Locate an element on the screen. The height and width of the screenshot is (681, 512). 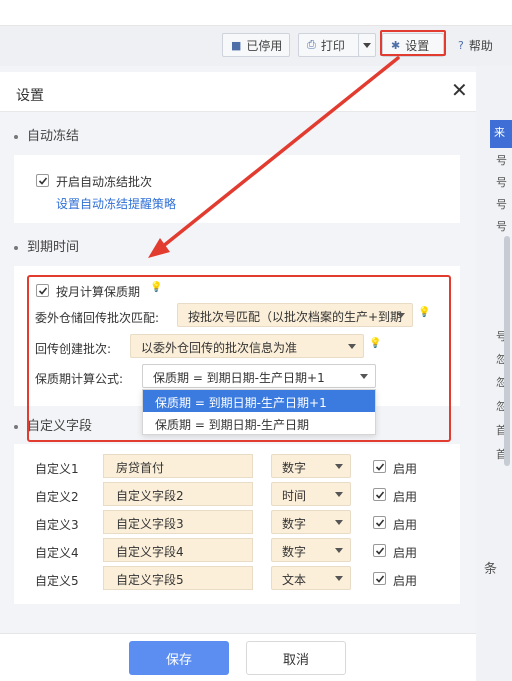
auto-freeze-strategy-link: 设置自动冻结提醒策略 is located at coordinates (116, 203).